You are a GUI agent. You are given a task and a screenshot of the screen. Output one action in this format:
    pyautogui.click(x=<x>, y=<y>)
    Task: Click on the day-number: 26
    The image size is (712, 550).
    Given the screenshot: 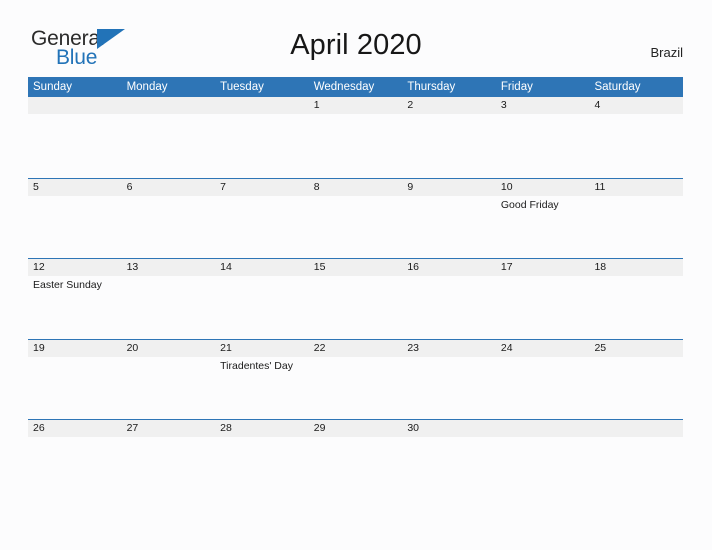 What is the action you would take?
    pyautogui.click(x=39, y=428)
    